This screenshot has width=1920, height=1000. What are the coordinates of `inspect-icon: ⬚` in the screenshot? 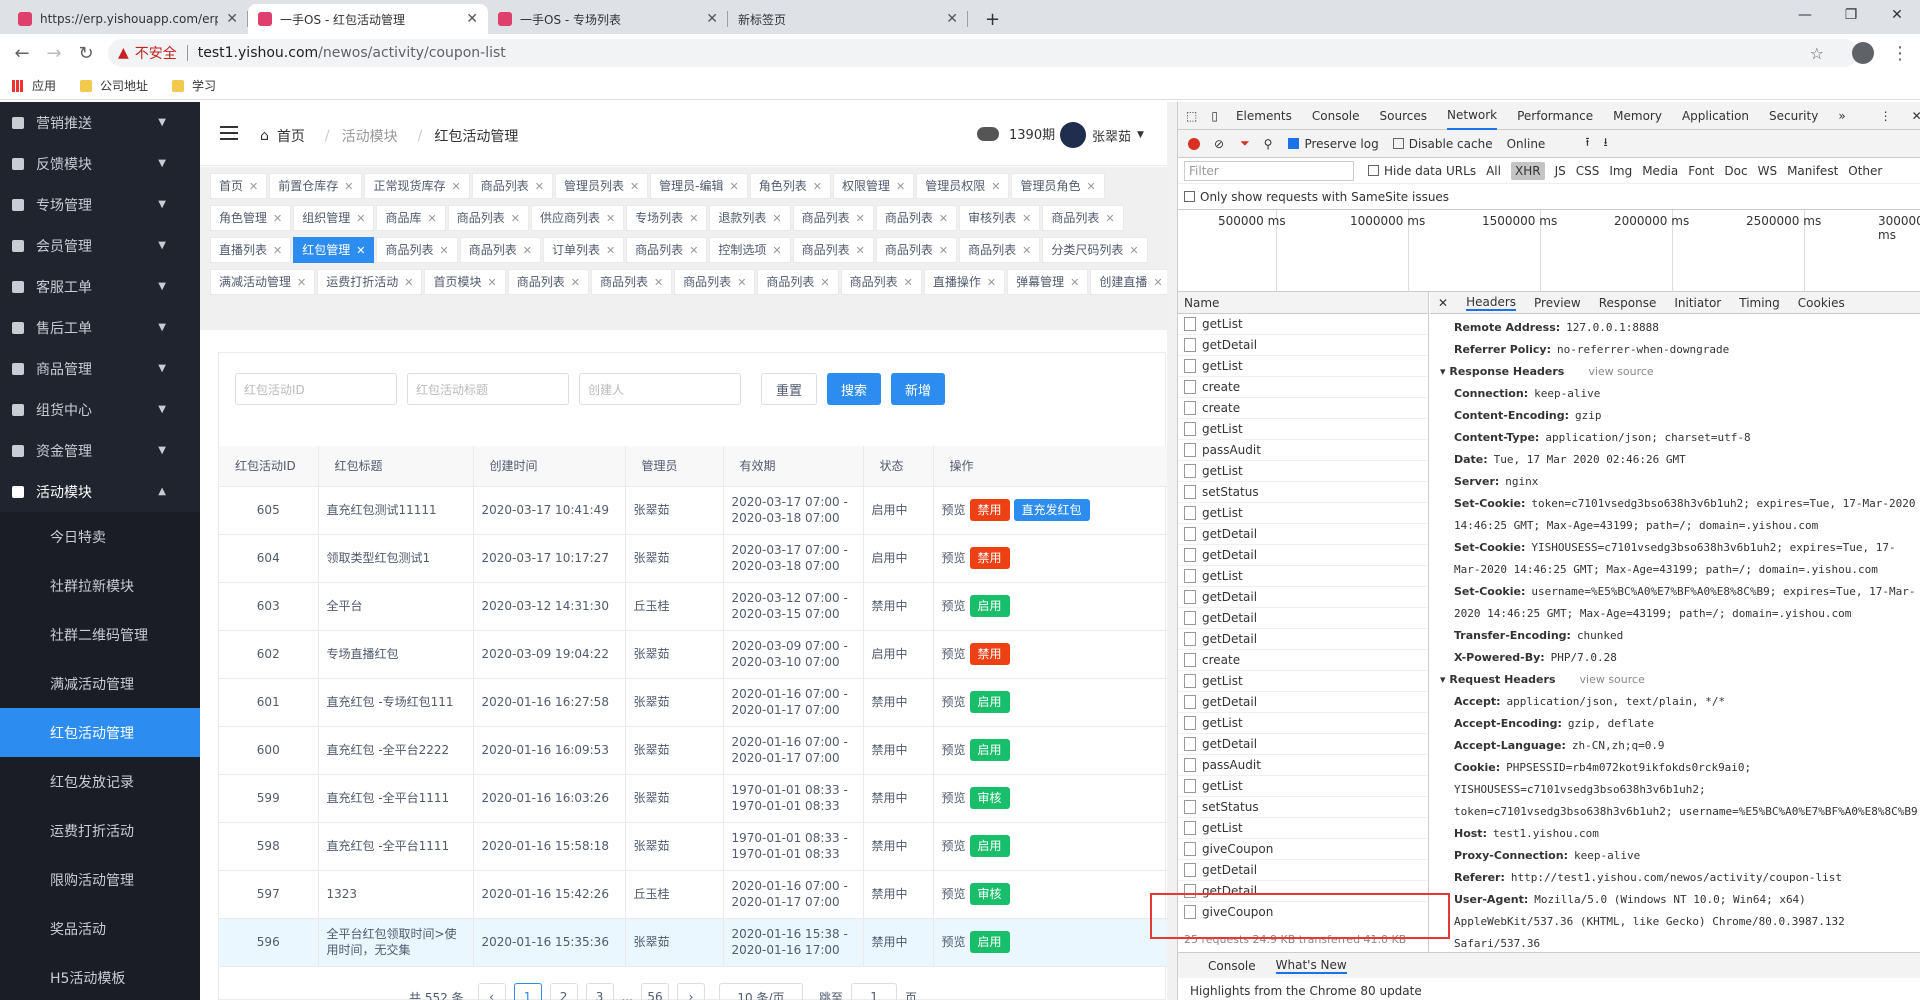 It's located at (1191, 116).